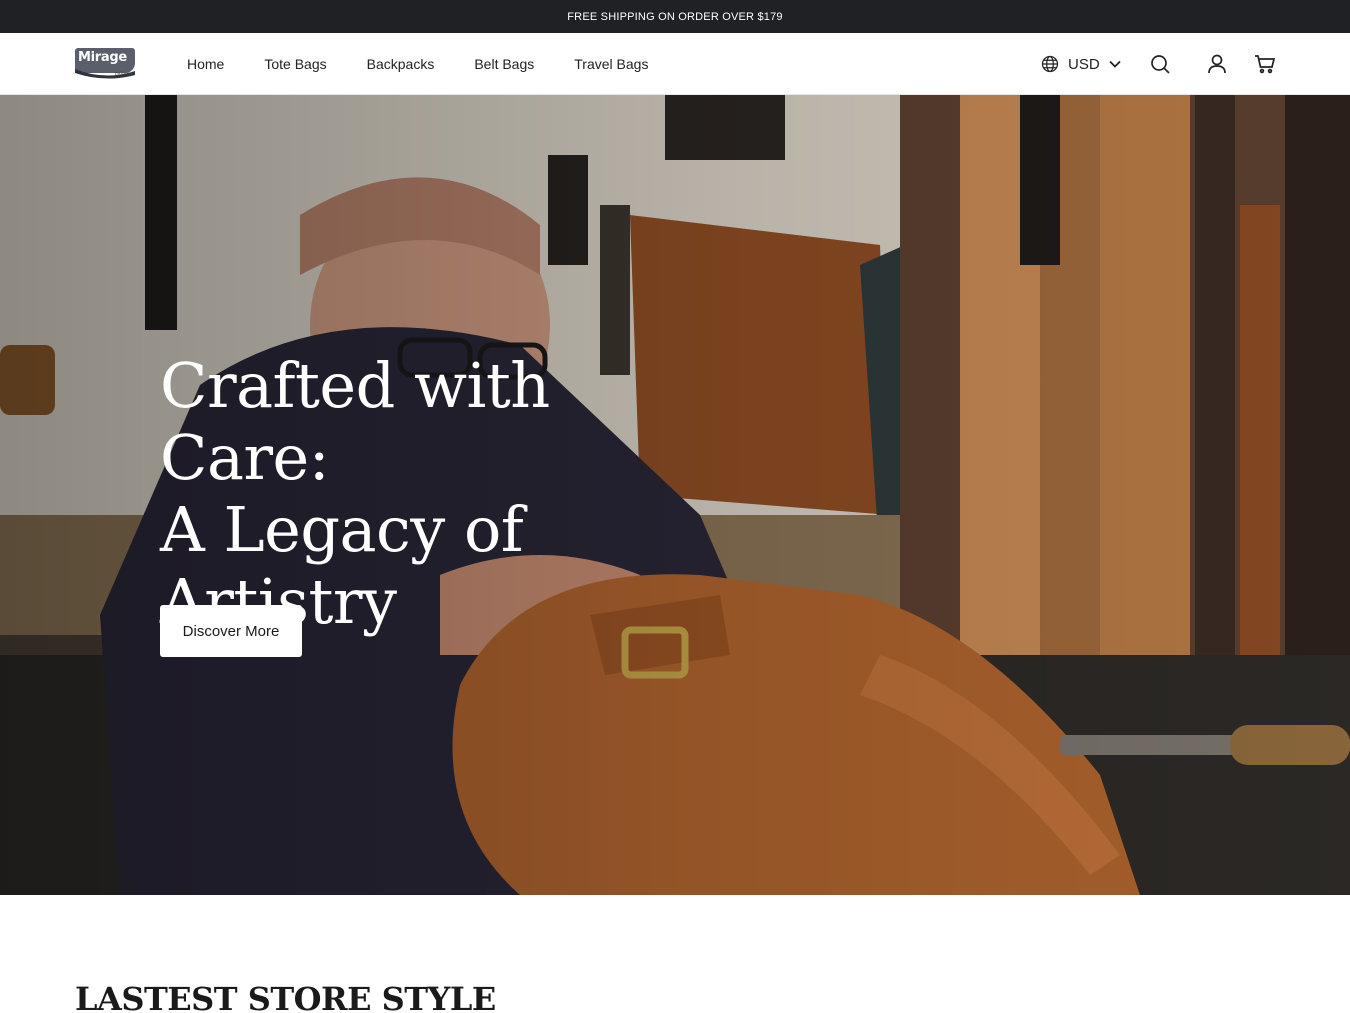 This screenshot has height=1013, width=1350. I want to click on search-icon, so click(1160, 64).